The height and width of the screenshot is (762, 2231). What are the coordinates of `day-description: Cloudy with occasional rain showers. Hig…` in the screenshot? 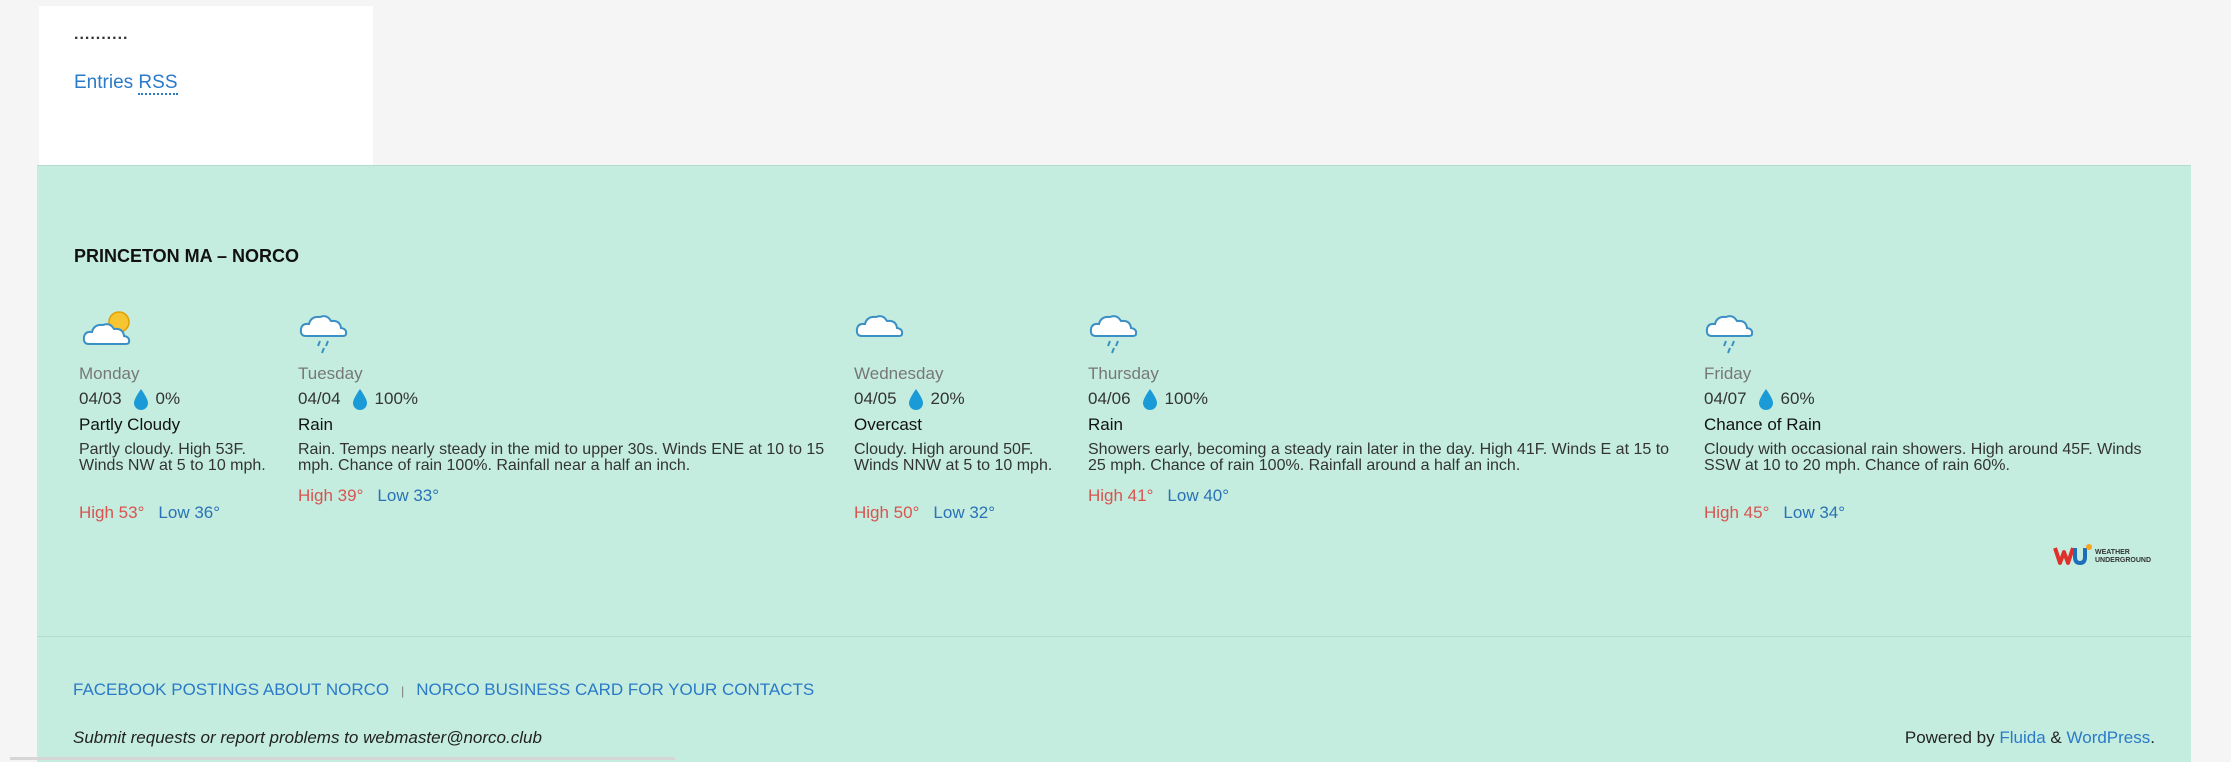 It's located at (1923, 457).